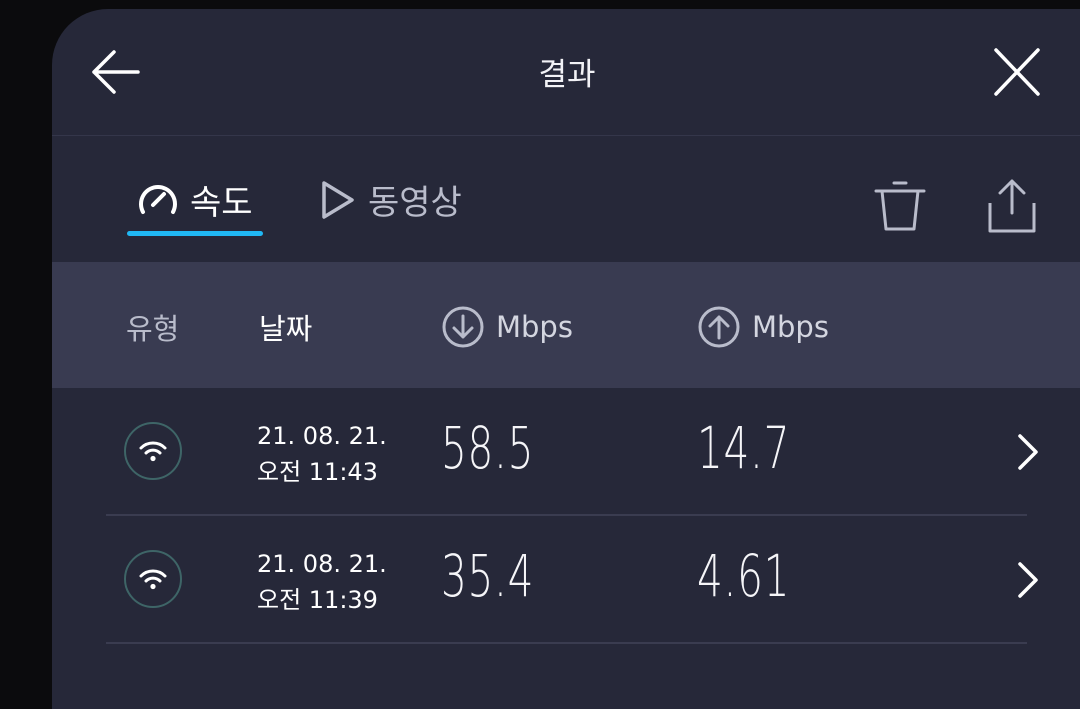  What do you see at coordinates (317, 600) in the screenshot?
I see `row-time: 오전 11:39` at bounding box center [317, 600].